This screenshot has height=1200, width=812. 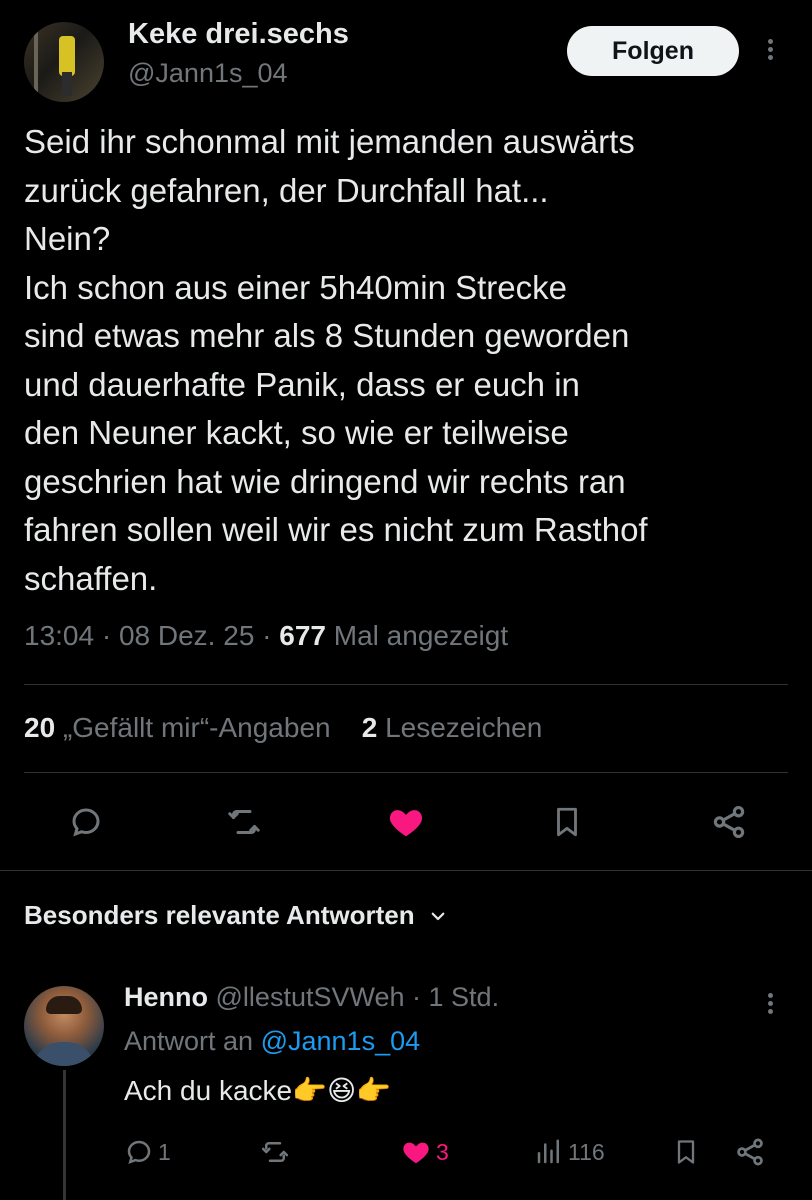 What do you see at coordinates (208, 1090) in the screenshot?
I see `reply-text-content: Ach du kacke` at bounding box center [208, 1090].